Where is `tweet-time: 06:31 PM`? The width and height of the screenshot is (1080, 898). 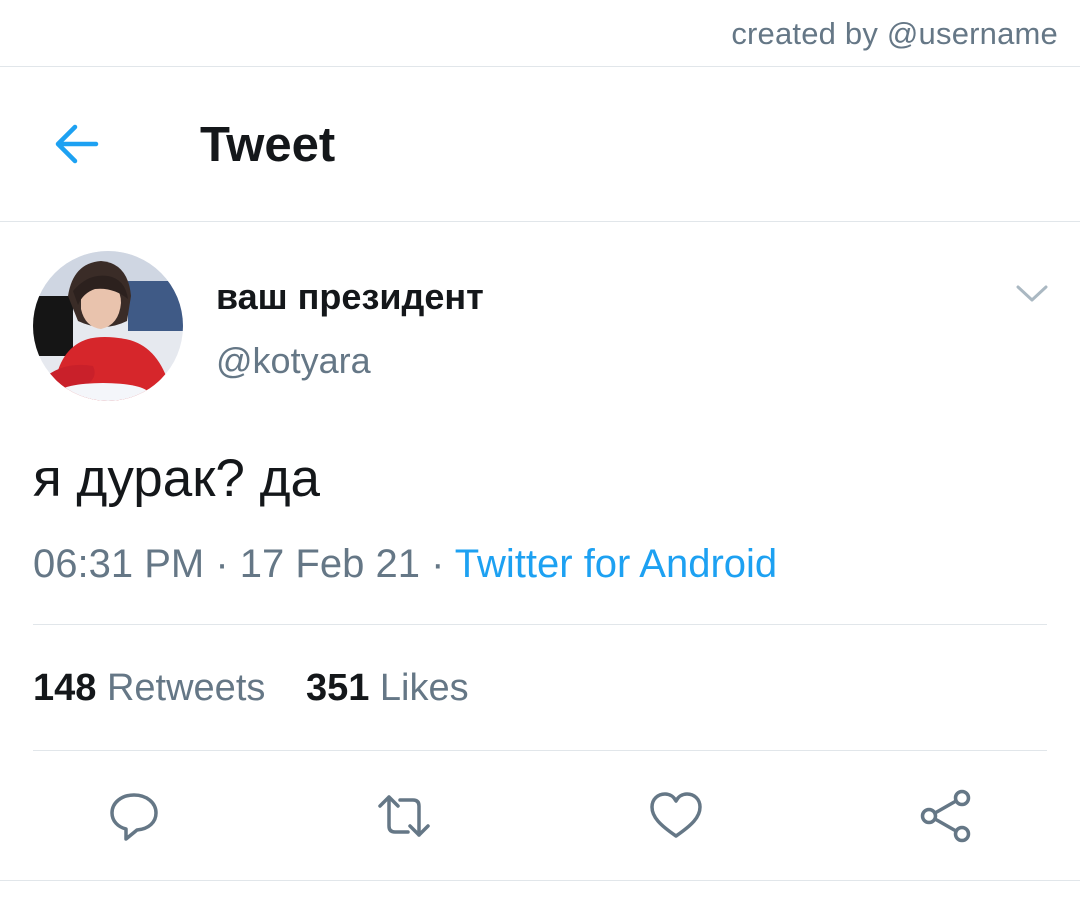 tweet-time: 06:31 PM is located at coordinates (119, 564).